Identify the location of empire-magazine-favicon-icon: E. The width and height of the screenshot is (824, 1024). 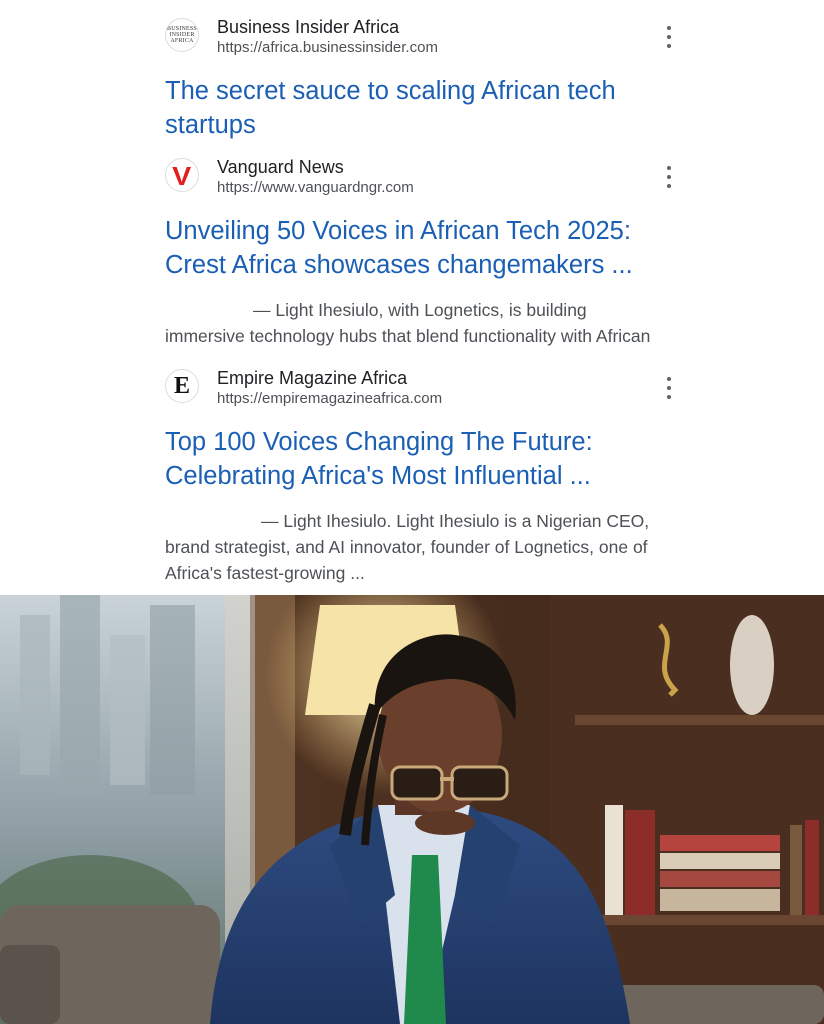
(182, 386).